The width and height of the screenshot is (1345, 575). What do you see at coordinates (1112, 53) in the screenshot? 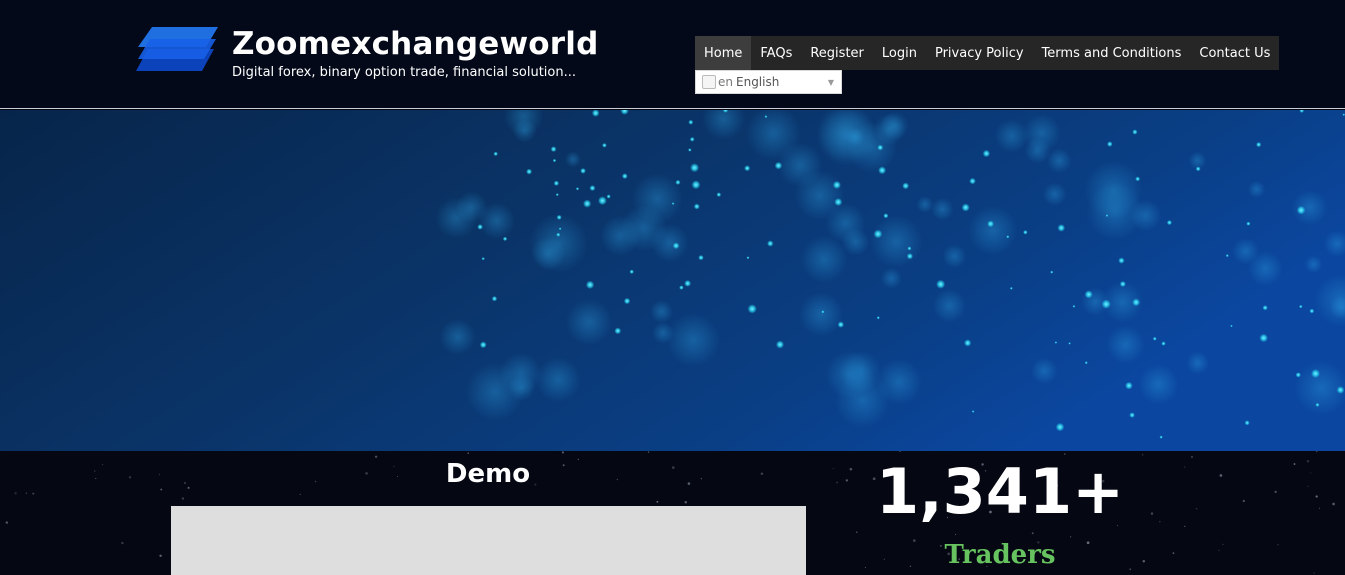
I see `nav-item-terms-and-conditions: Terms and Conditions` at bounding box center [1112, 53].